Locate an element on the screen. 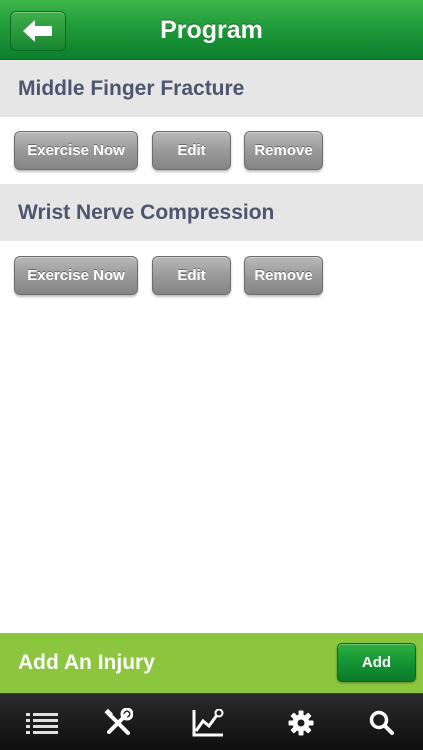  search-icon is located at coordinates (381, 722).